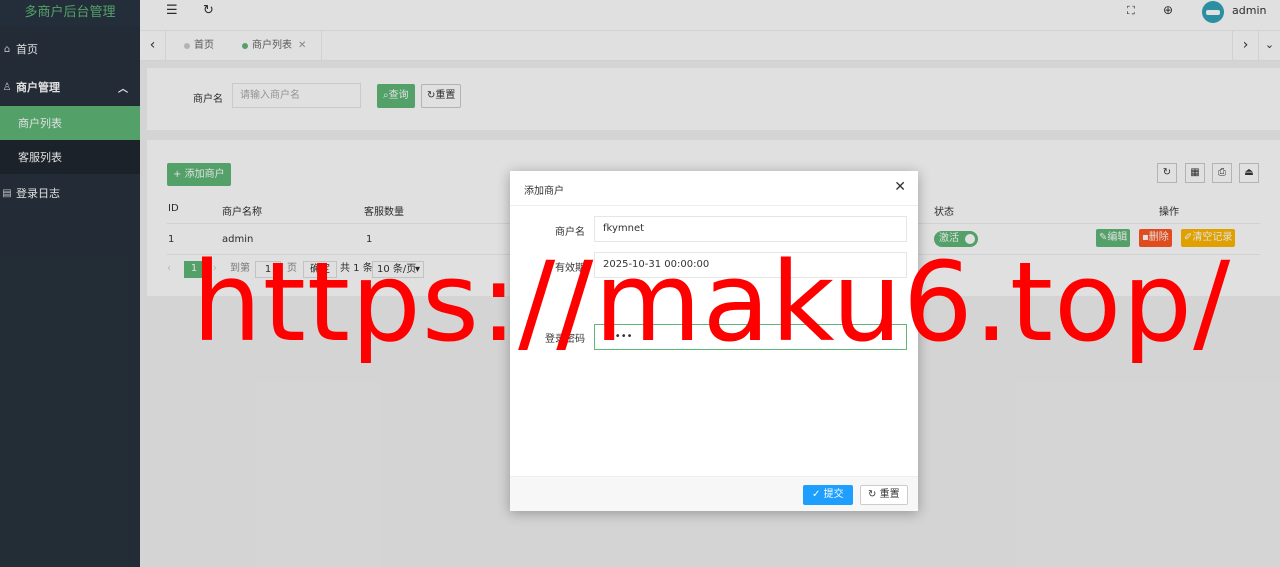  Describe the element at coordinates (714, 493) in the screenshot. I see `dialog-footer: ✓ 提交 ↻ 重置` at that location.